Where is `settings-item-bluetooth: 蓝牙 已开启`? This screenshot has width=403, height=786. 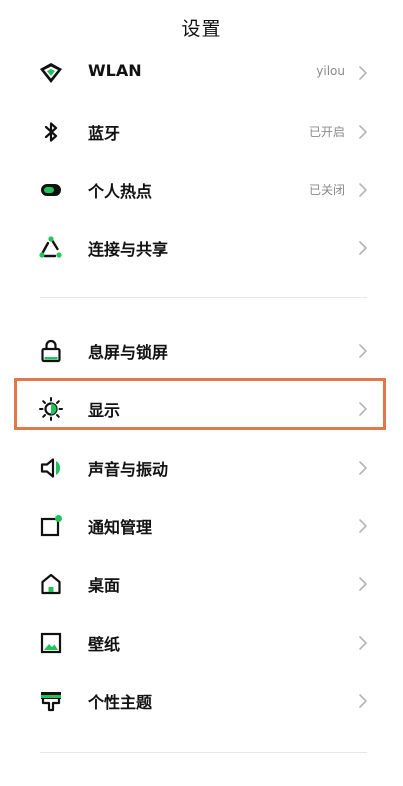 settings-item-bluetooth: 蓝牙 已开启 is located at coordinates (201, 132).